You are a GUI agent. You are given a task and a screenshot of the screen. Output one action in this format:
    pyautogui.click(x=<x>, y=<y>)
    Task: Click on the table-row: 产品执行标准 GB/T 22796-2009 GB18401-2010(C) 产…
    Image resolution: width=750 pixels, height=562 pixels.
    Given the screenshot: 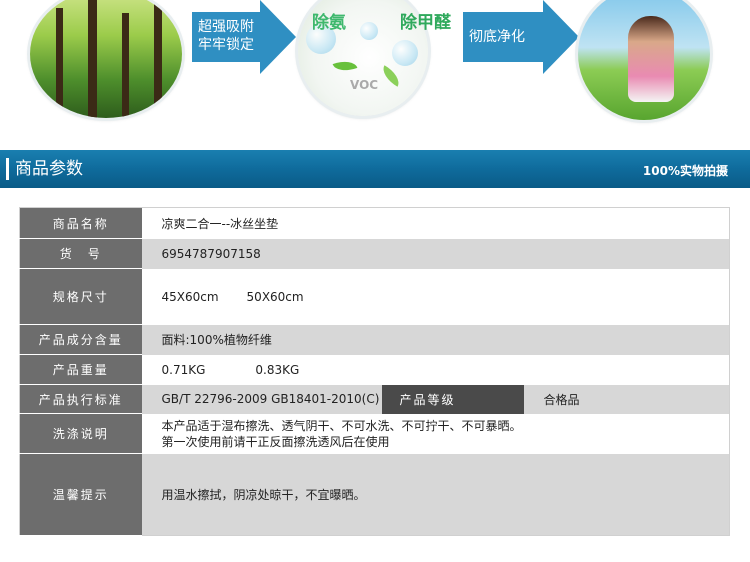 What is the action you would take?
    pyautogui.click(x=374, y=399)
    